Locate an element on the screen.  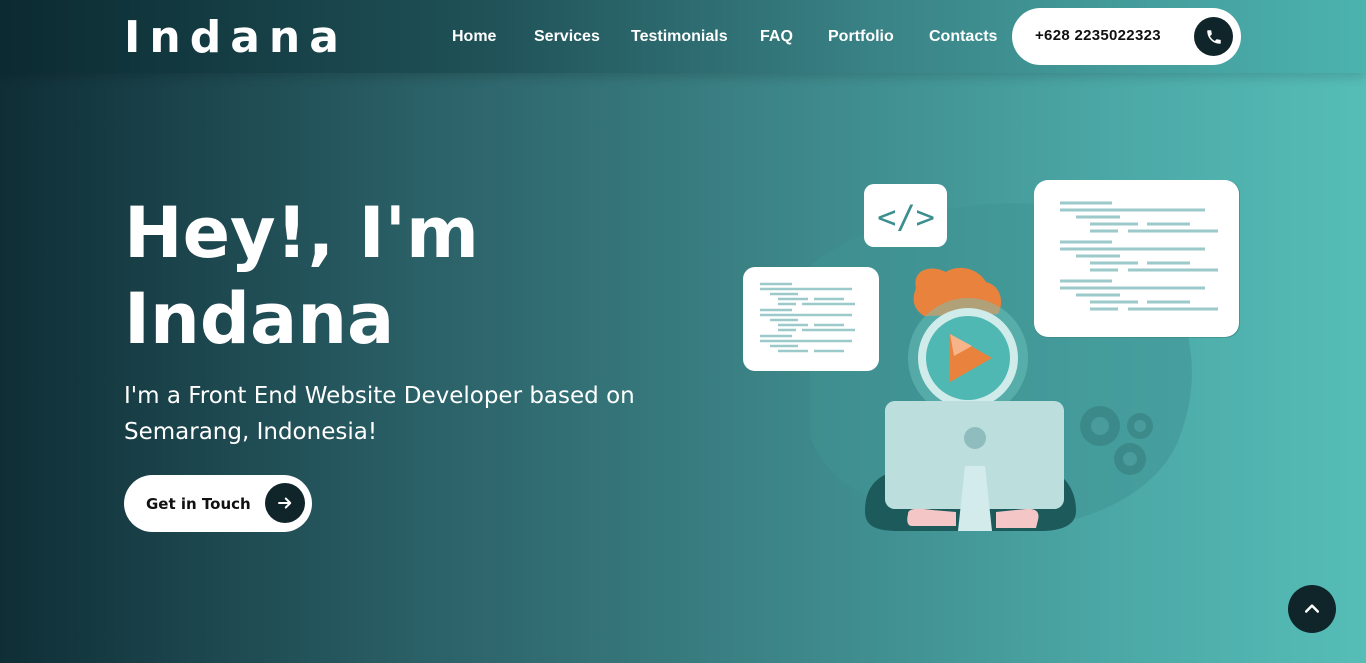
hero-title-line2: Indana is located at coordinates (259, 319).